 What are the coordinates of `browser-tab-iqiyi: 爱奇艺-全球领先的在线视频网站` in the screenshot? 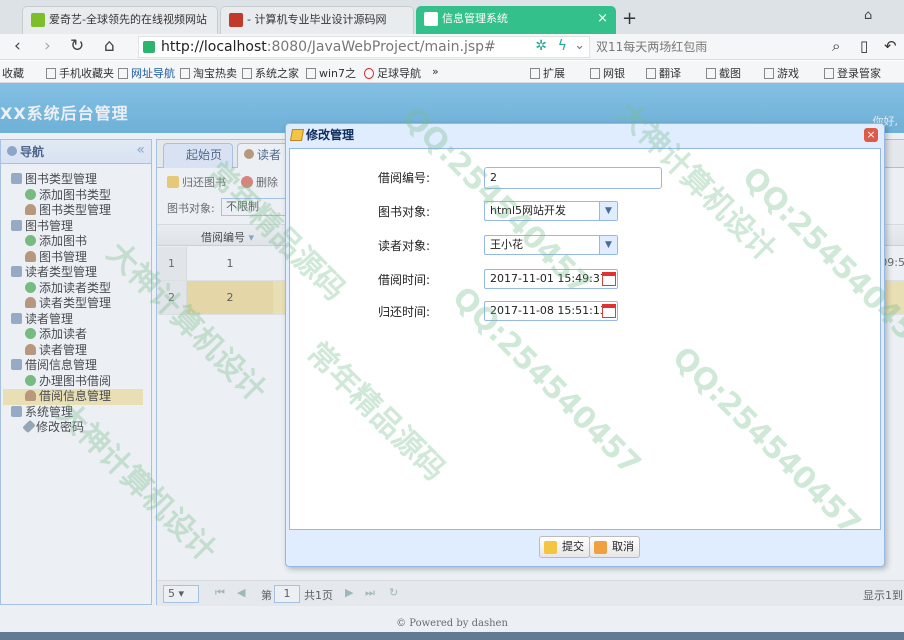 It's located at (120, 20).